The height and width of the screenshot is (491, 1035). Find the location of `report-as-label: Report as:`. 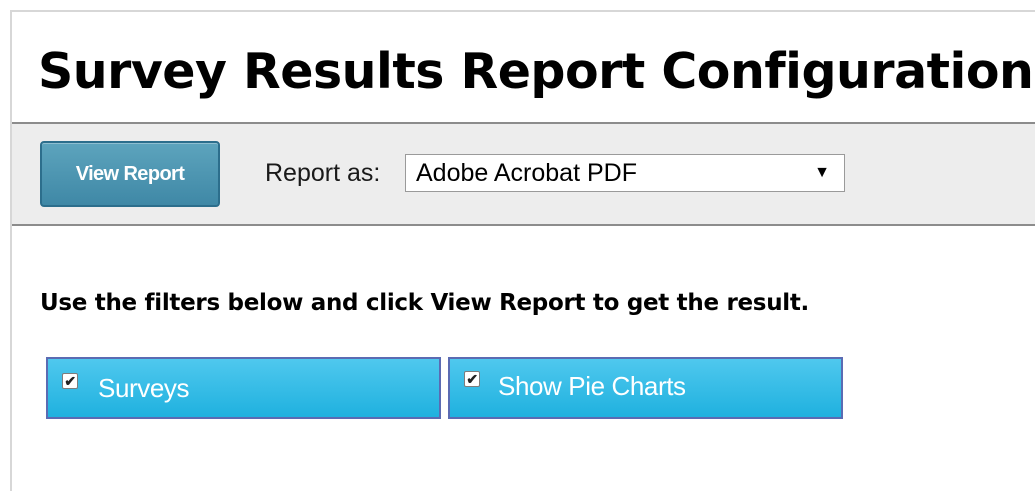

report-as-label: Report as: is located at coordinates (323, 173).